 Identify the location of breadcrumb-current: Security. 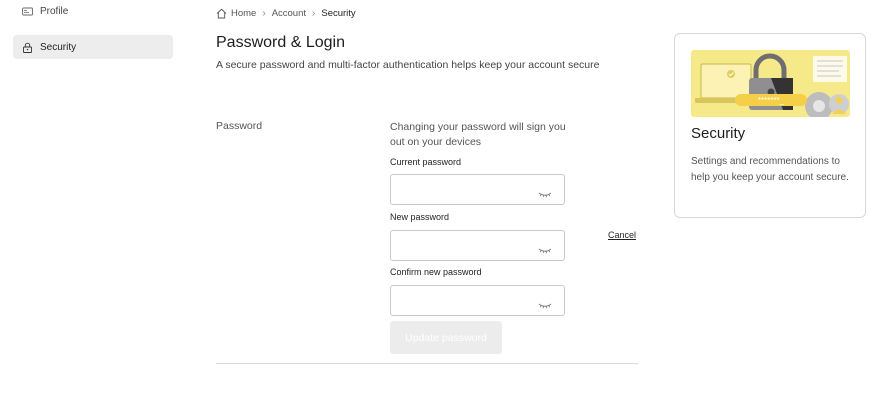
(338, 13).